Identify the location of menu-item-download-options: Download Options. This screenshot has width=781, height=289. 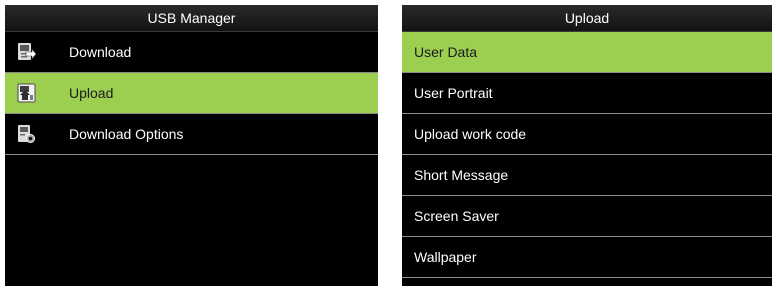
(191, 134).